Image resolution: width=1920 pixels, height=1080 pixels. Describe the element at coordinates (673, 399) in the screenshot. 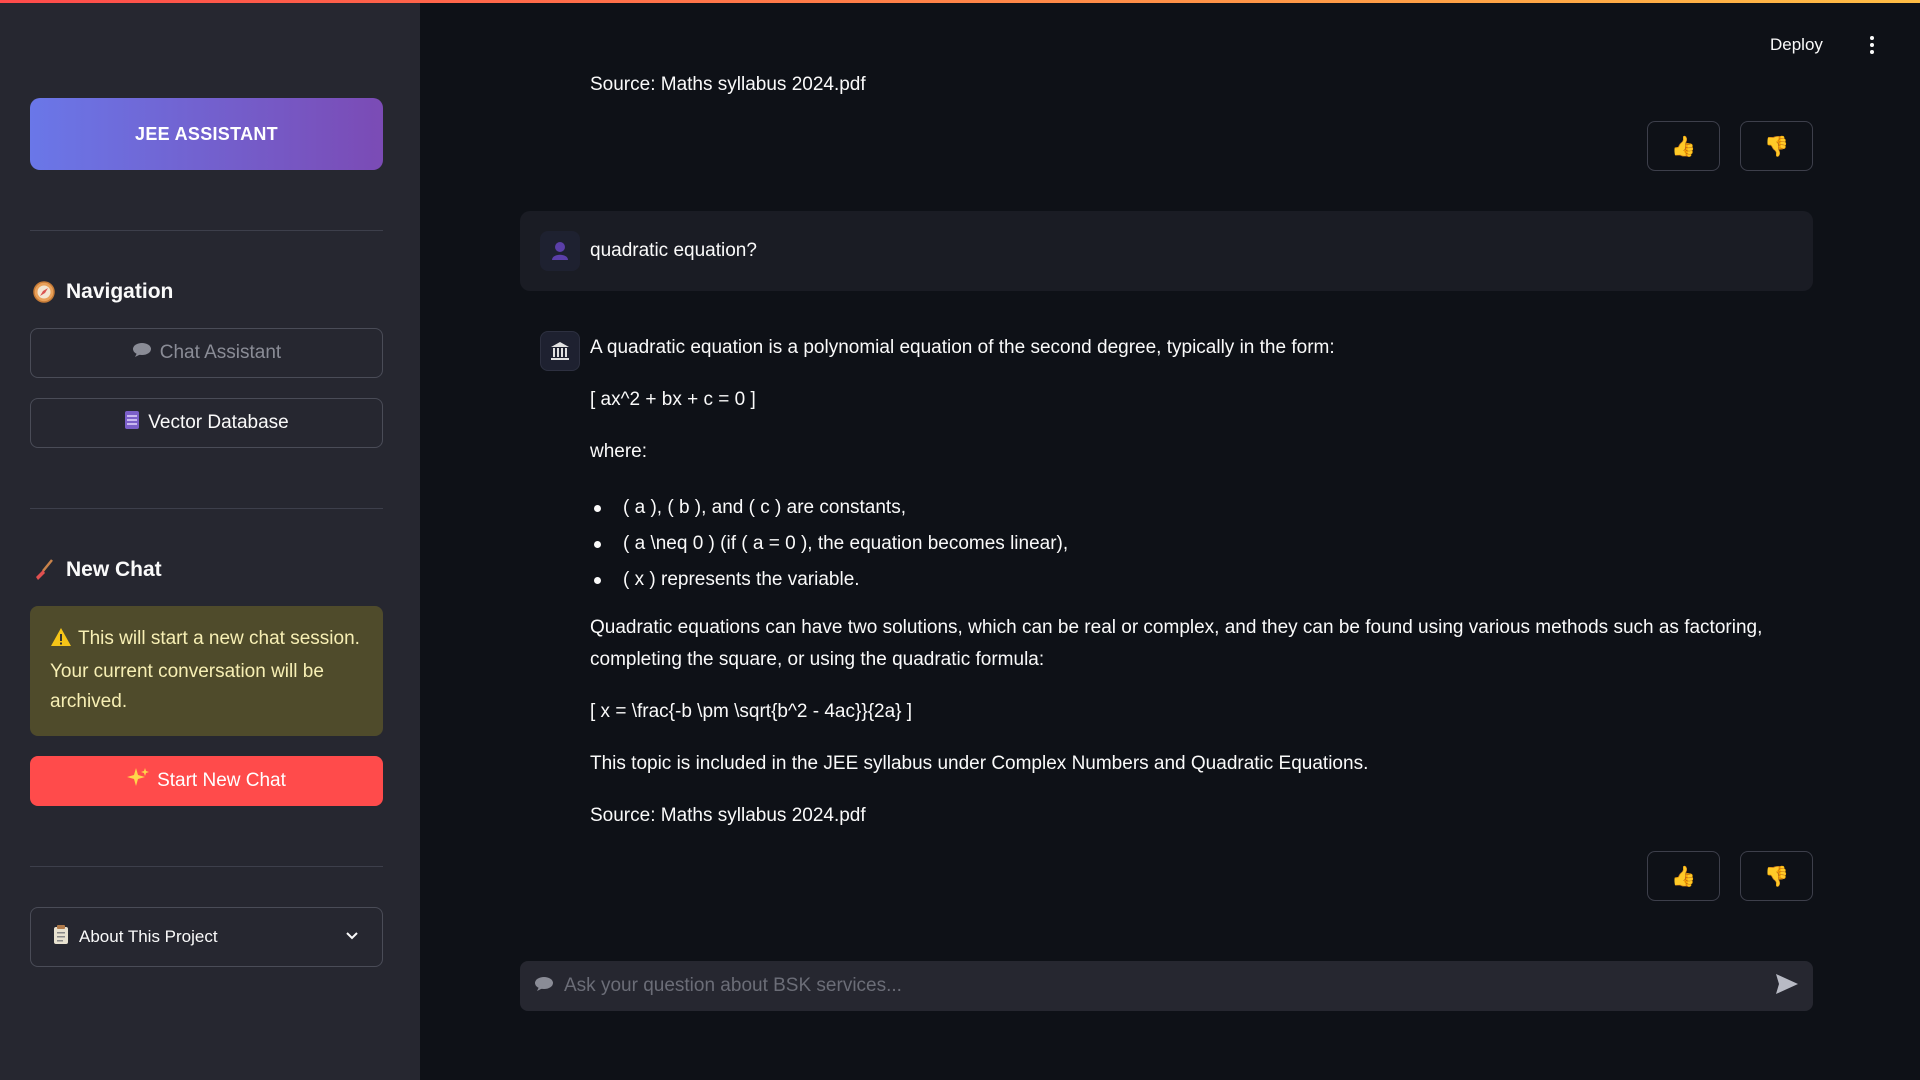

I see `answer-formula-standard: [ ax^2 + bx + c = 0 ]` at that location.